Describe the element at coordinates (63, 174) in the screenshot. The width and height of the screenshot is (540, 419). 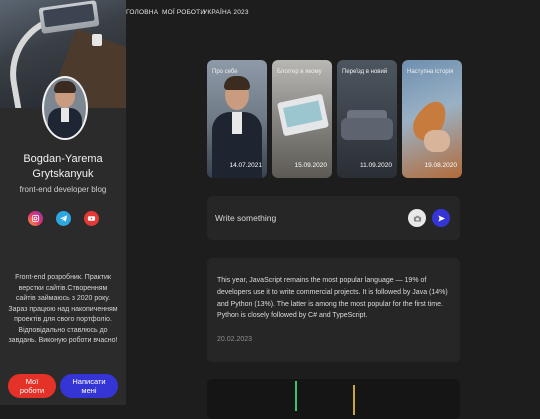
I see `author-name-last: Grytskanyuk` at that location.